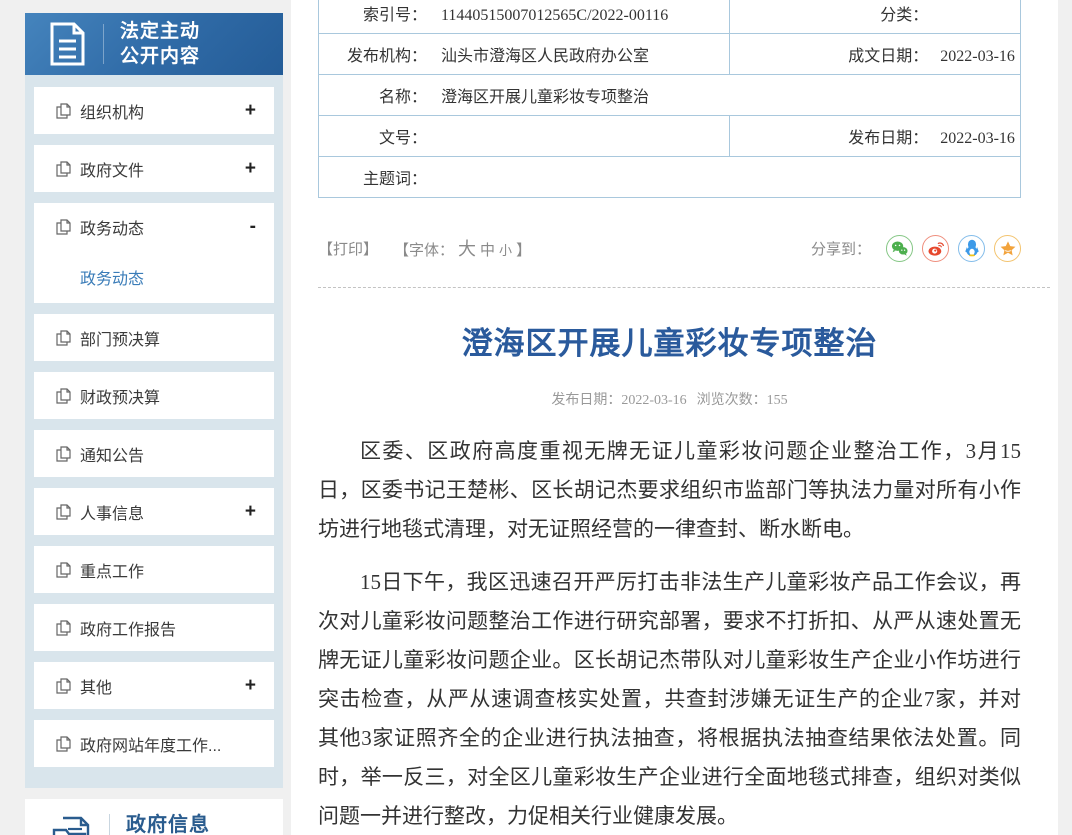  What do you see at coordinates (669, 343) in the screenshot?
I see `article-title: 澄海区开展儿童彩妆专项整治` at bounding box center [669, 343].